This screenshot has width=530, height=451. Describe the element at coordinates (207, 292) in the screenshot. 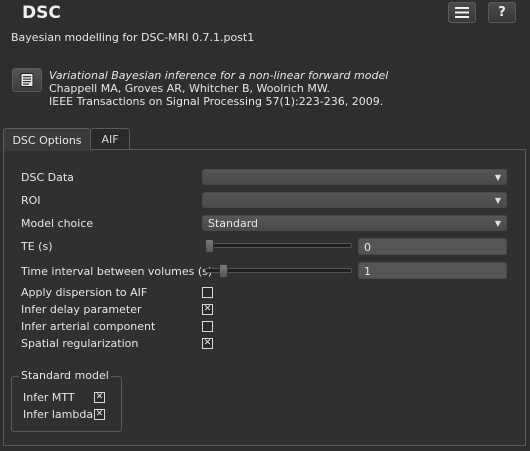

I see `apply-dispersion-checkbox` at that location.